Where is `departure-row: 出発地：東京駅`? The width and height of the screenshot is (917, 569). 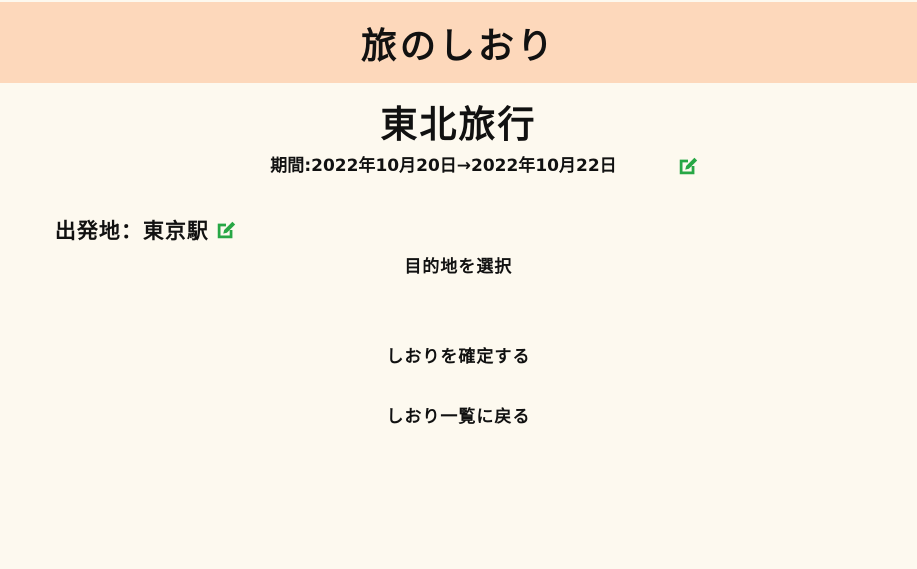 departure-row: 出発地：東京駅 is located at coordinates (146, 230).